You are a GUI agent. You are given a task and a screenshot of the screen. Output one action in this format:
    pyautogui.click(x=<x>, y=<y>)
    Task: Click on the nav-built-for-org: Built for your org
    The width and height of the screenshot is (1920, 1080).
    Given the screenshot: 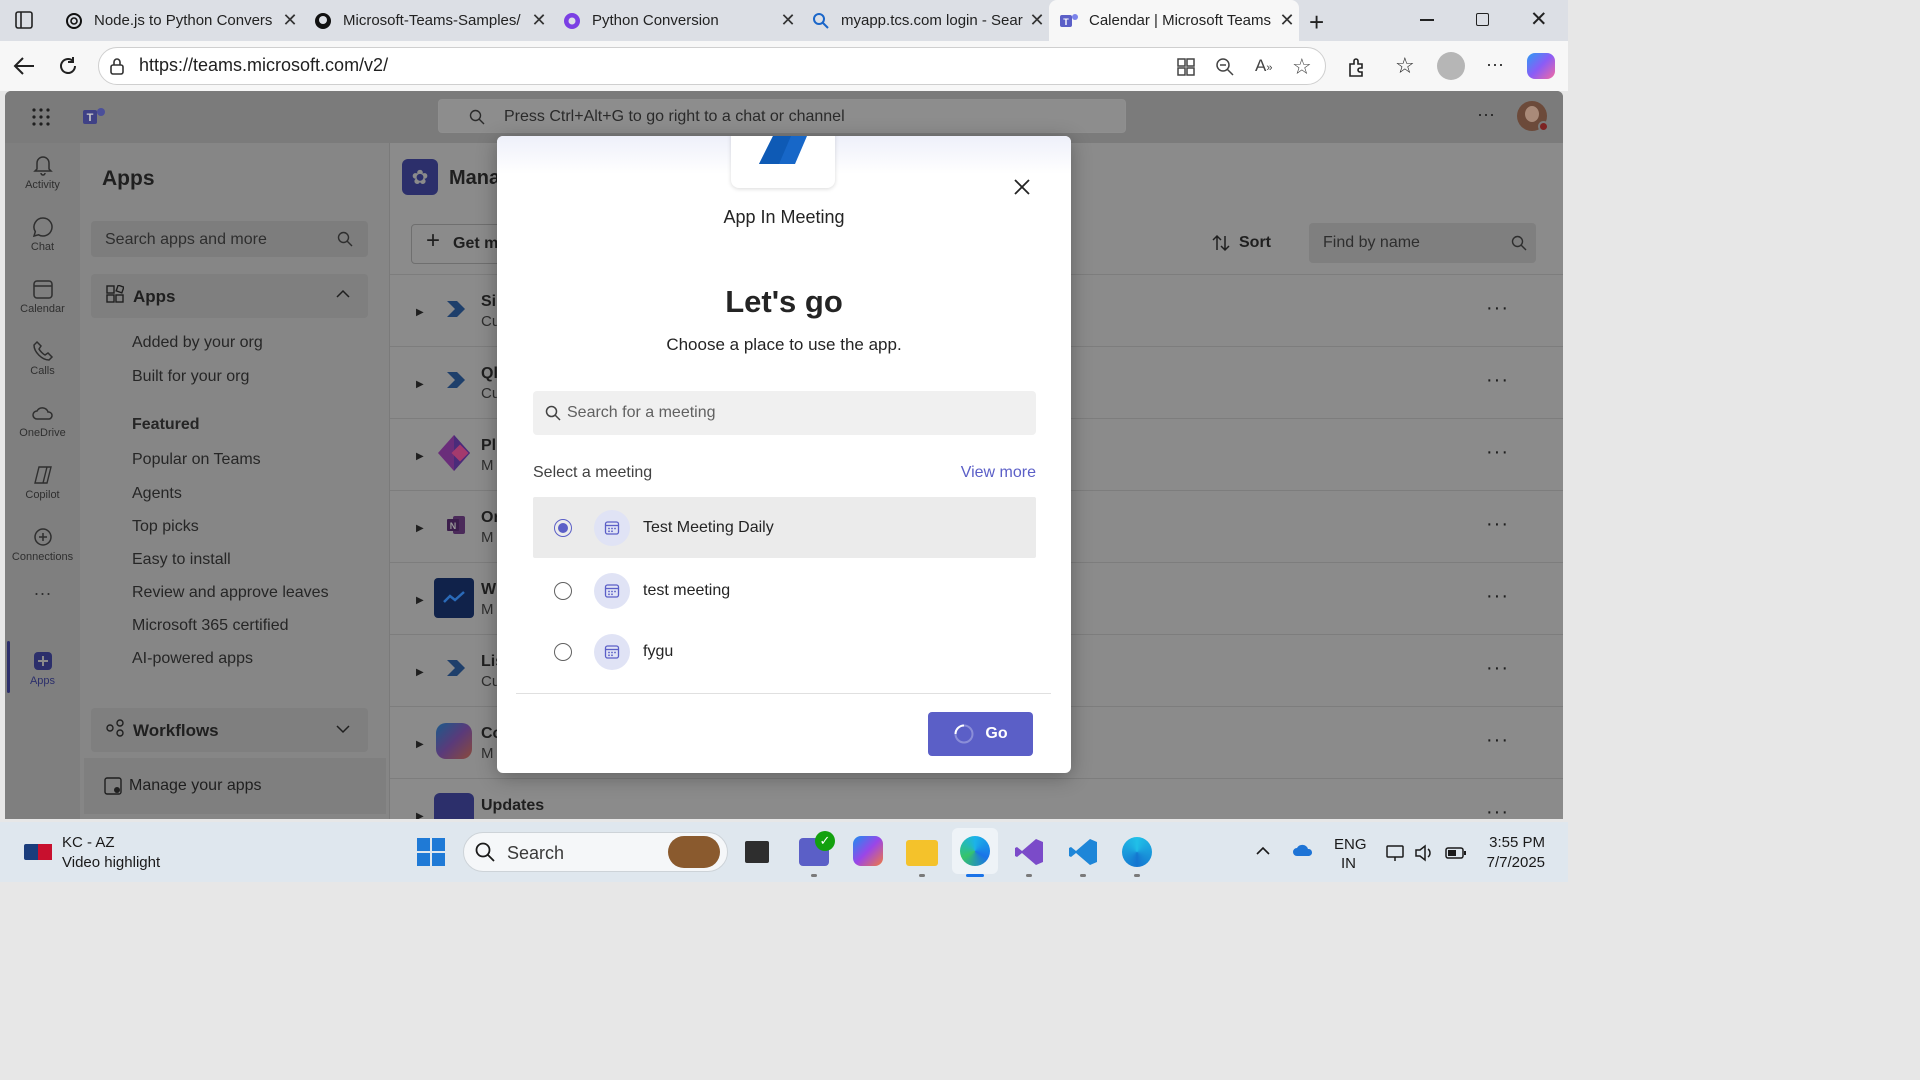 What is the action you would take?
    pyautogui.click(x=190, y=377)
    